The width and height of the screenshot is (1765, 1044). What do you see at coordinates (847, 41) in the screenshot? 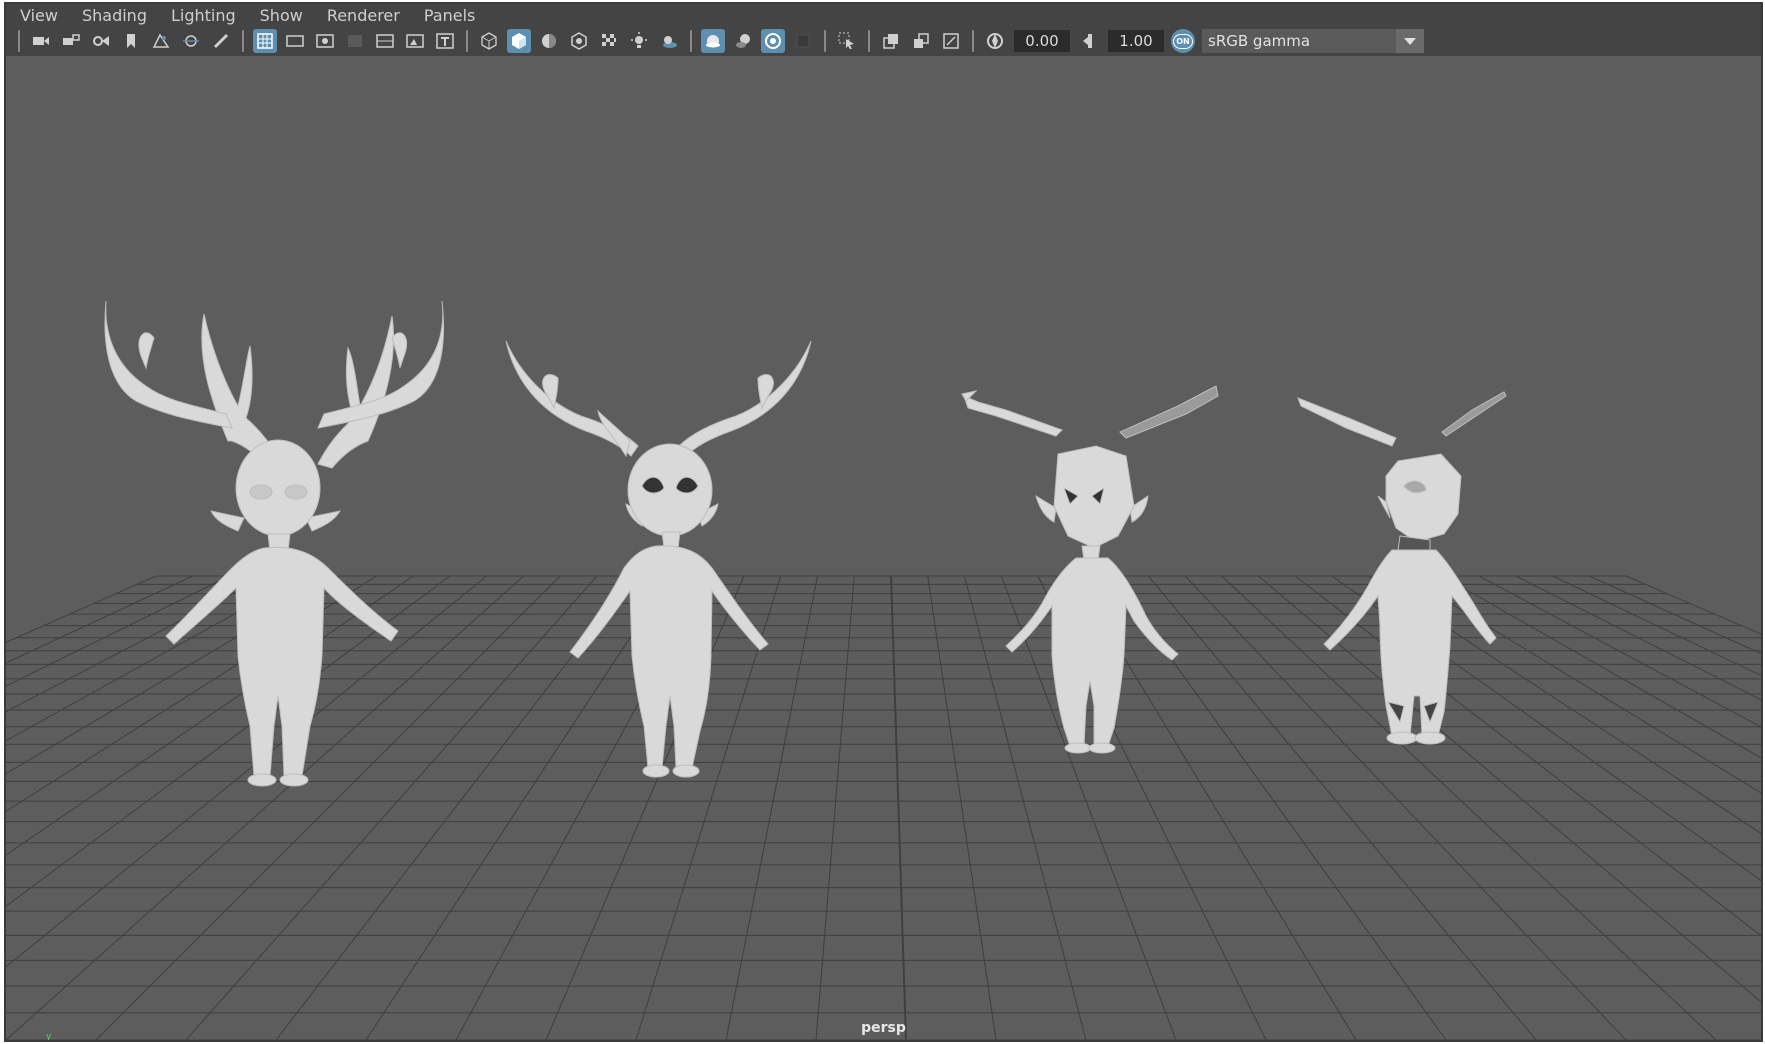
I see `select-camera-icon` at bounding box center [847, 41].